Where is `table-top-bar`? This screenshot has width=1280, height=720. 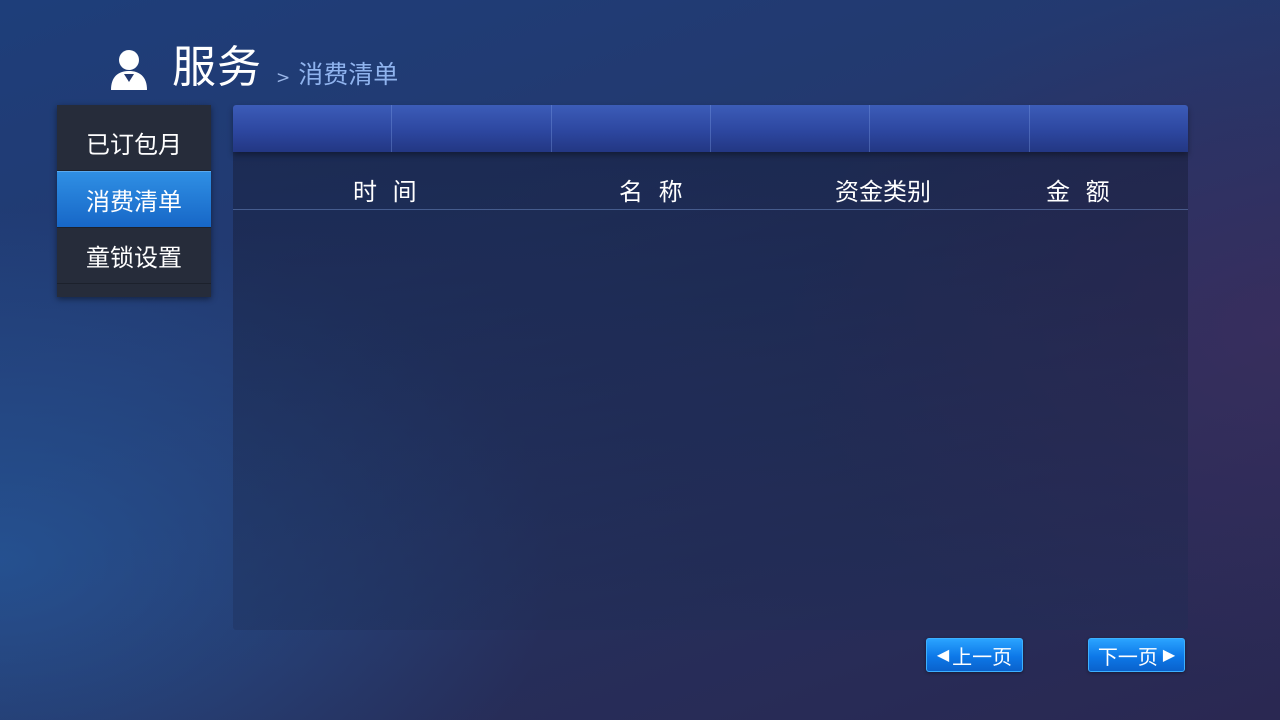 table-top-bar is located at coordinates (710, 128).